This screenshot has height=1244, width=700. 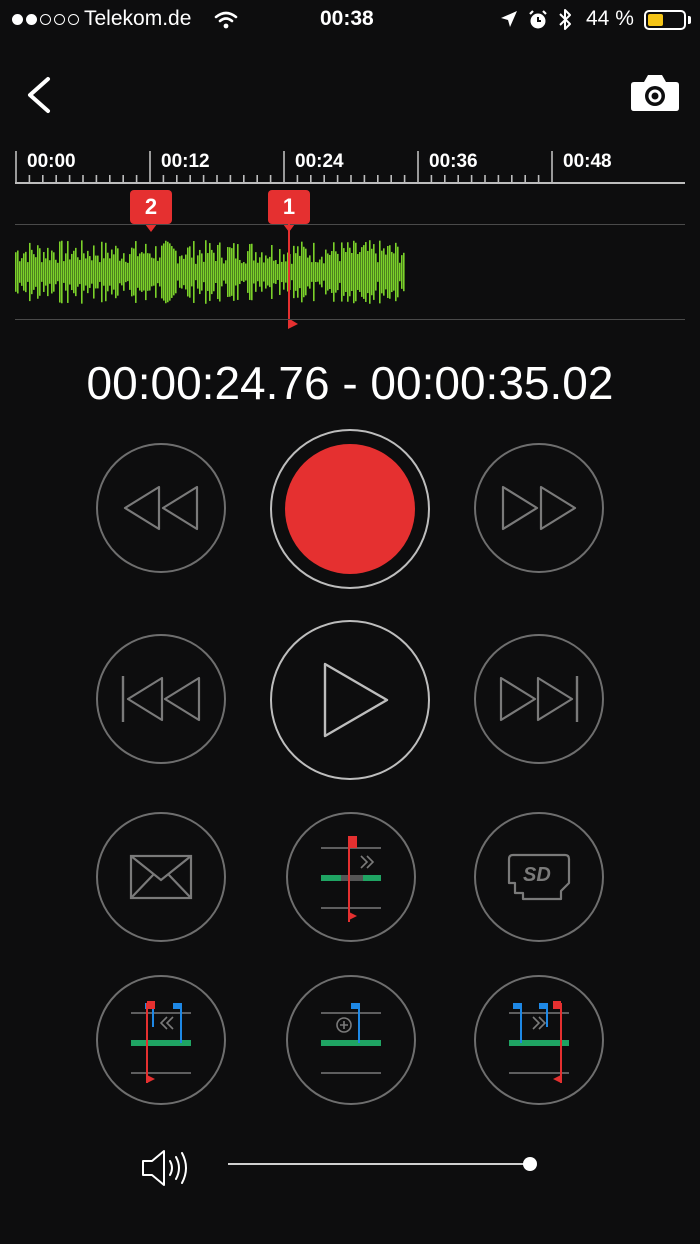 What do you see at coordinates (289, 276) in the screenshot?
I see `playhead` at bounding box center [289, 276].